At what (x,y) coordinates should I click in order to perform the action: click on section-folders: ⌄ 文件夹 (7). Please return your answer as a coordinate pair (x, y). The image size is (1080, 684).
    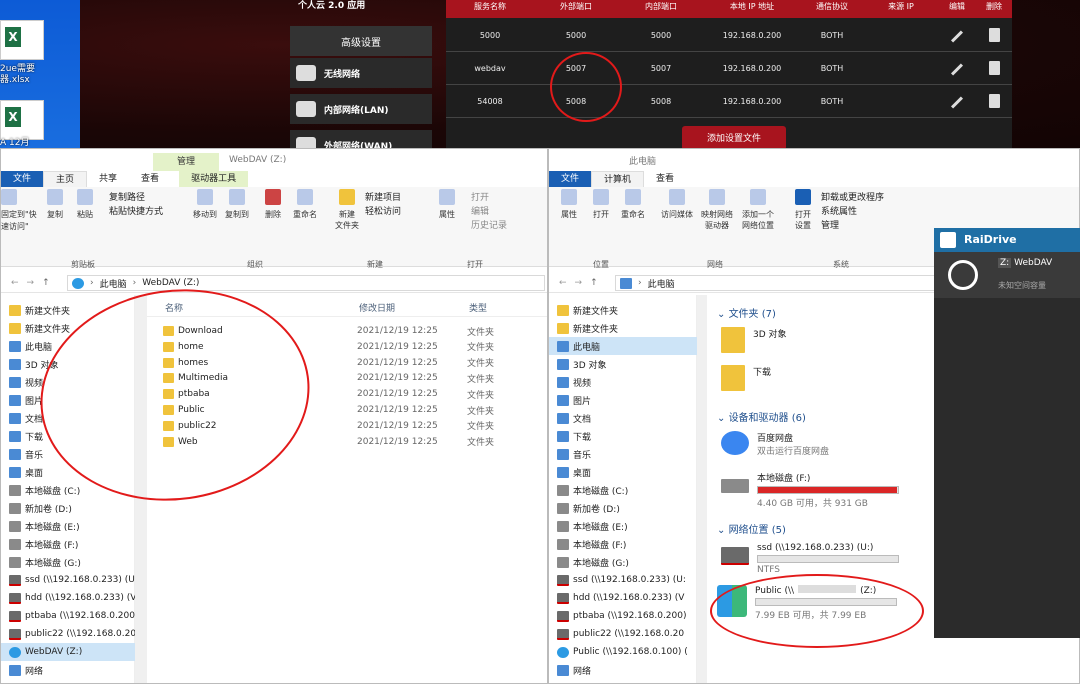
    Looking at the image, I should click on (746, 312).